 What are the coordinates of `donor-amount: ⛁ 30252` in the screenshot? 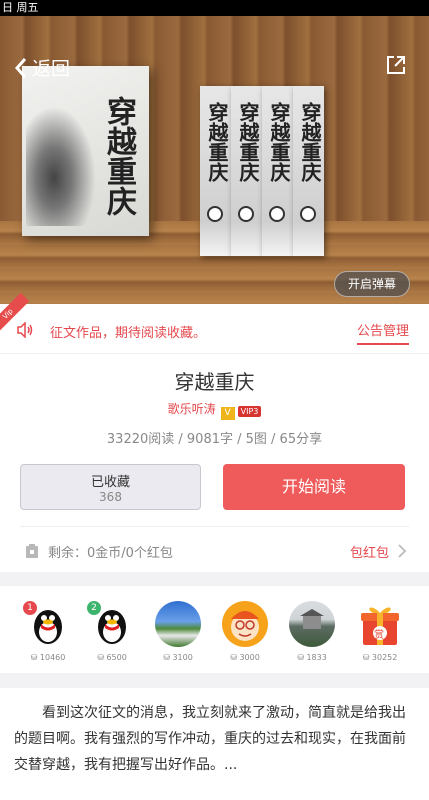 It's located at (380, 657).